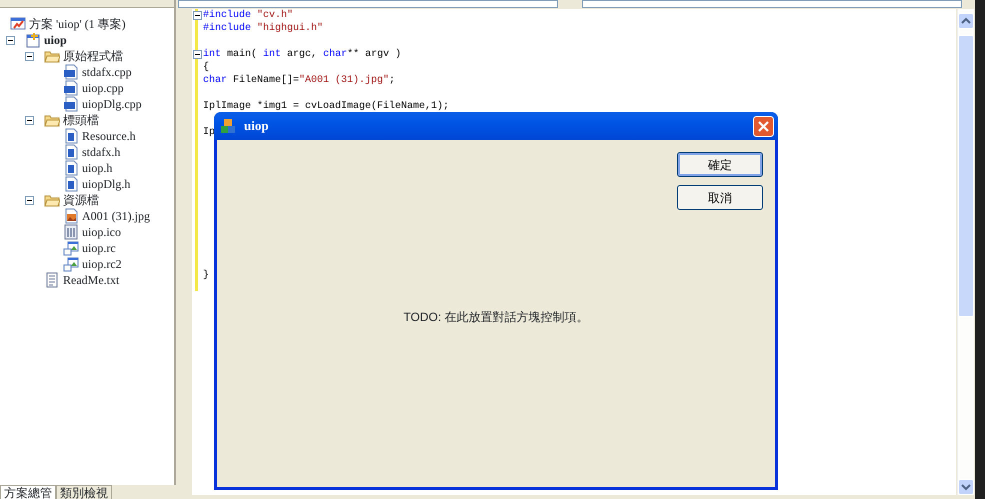 This screenshot has width=985, height=499. What do you see at coordinates (106, 184) in the screenshot?
I see `file-item: uiopDlg.h` at bounding box center [106, 184].